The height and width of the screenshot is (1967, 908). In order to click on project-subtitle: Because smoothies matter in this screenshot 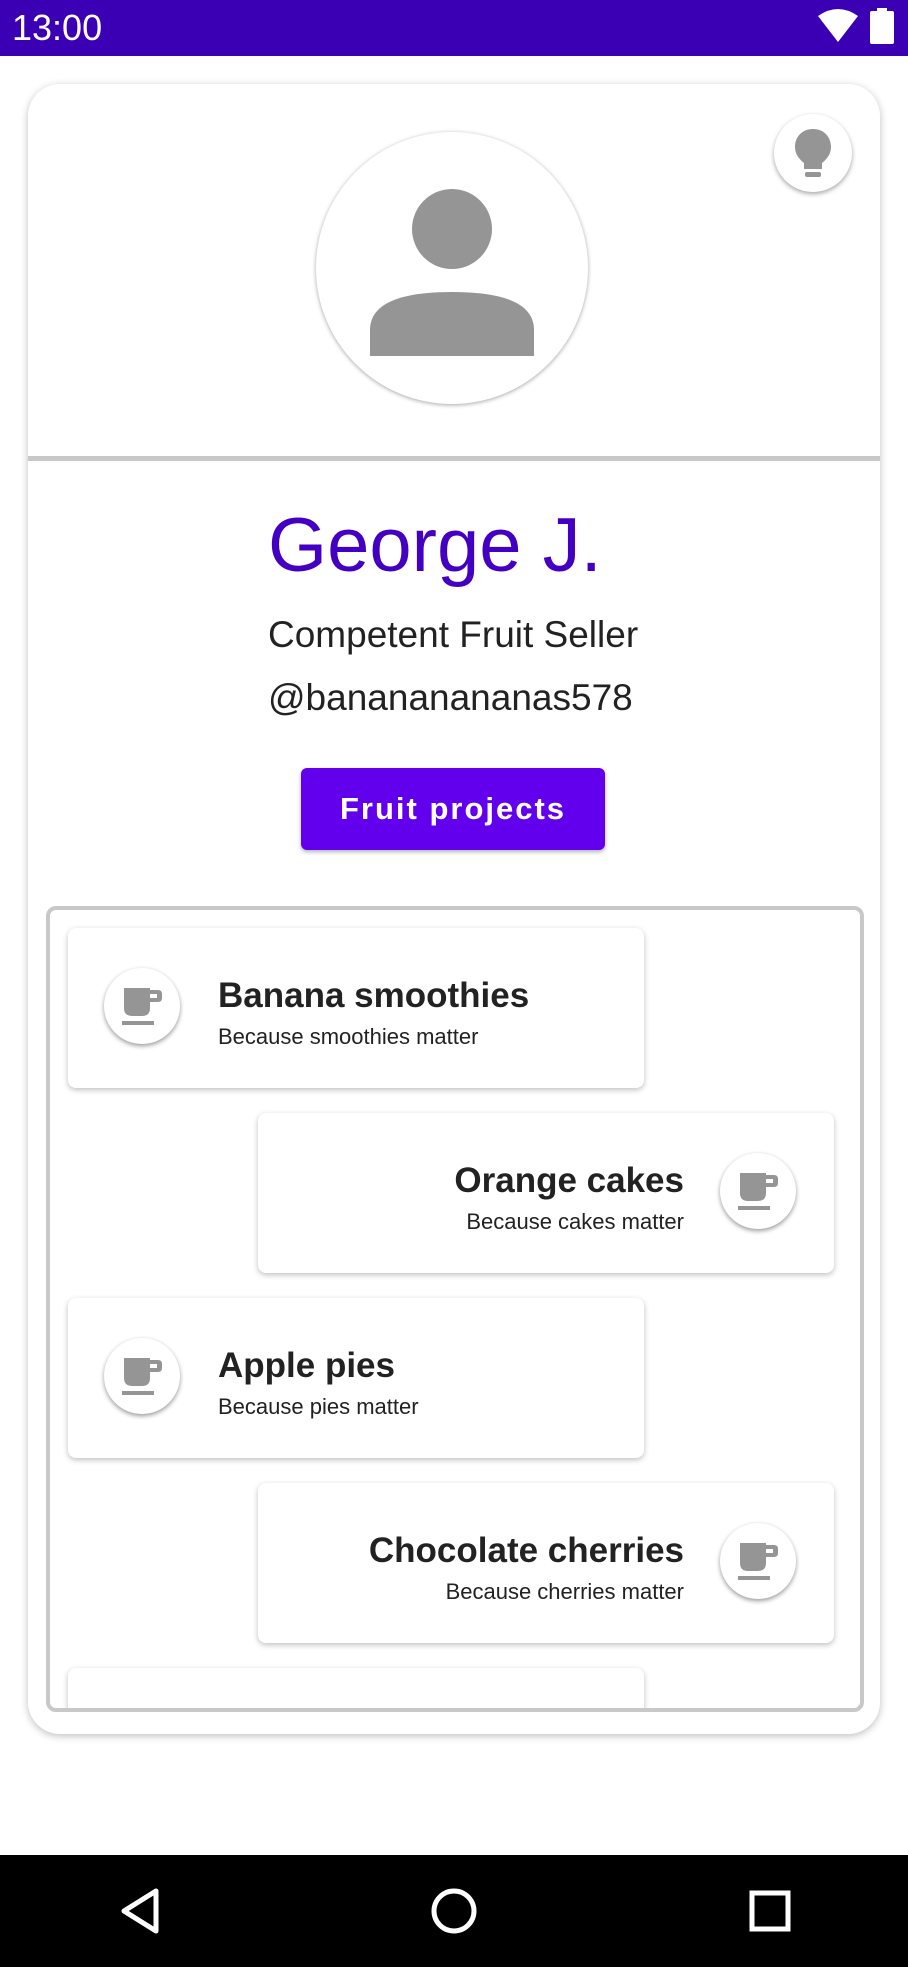, I will do `click(348, 1036)`.